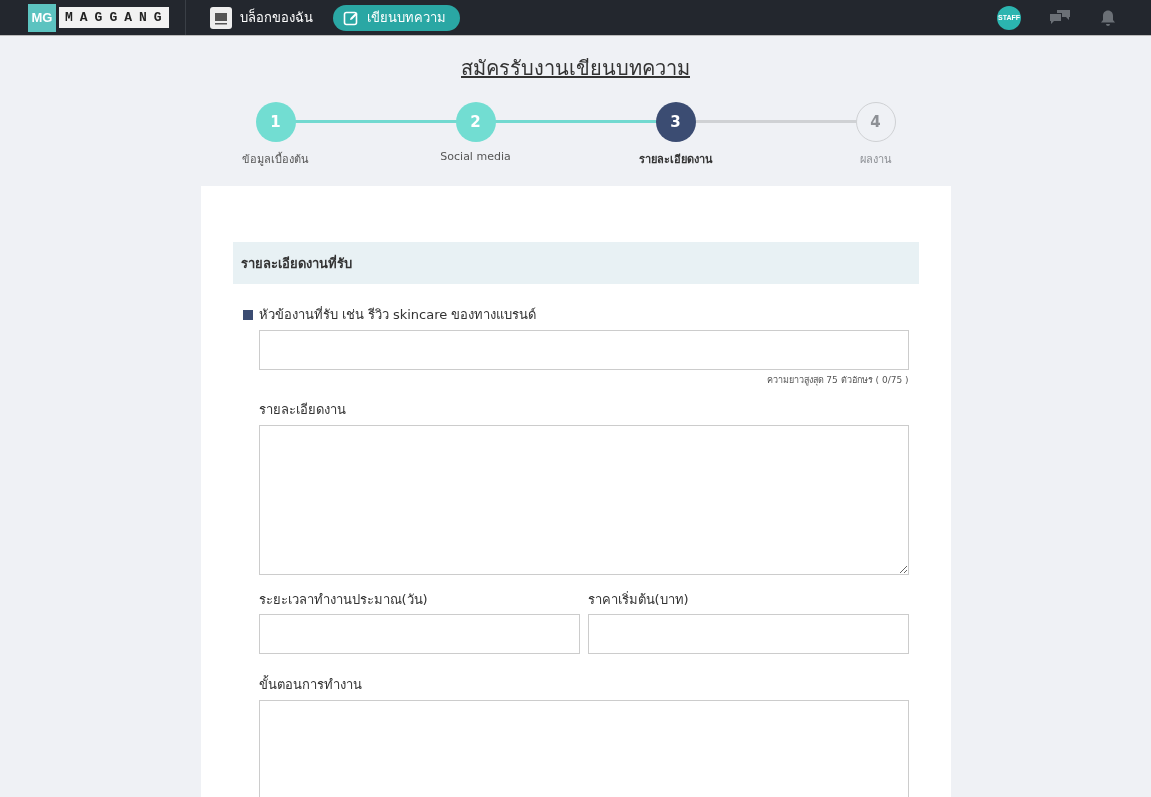 This screenshot has height=797, width=1151. I want to click on logo-cube: MG, so click(42, 17).